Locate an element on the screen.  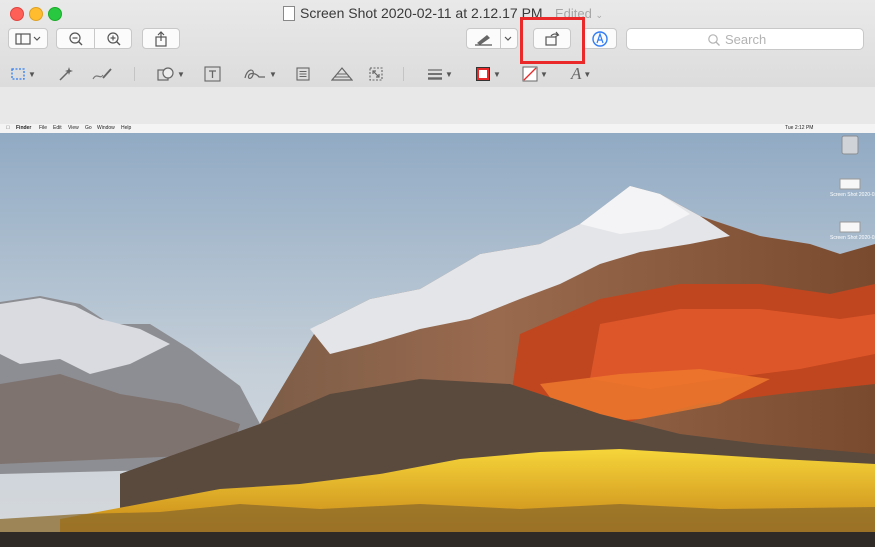
sketch-tool is located at coordinates (102, 74).